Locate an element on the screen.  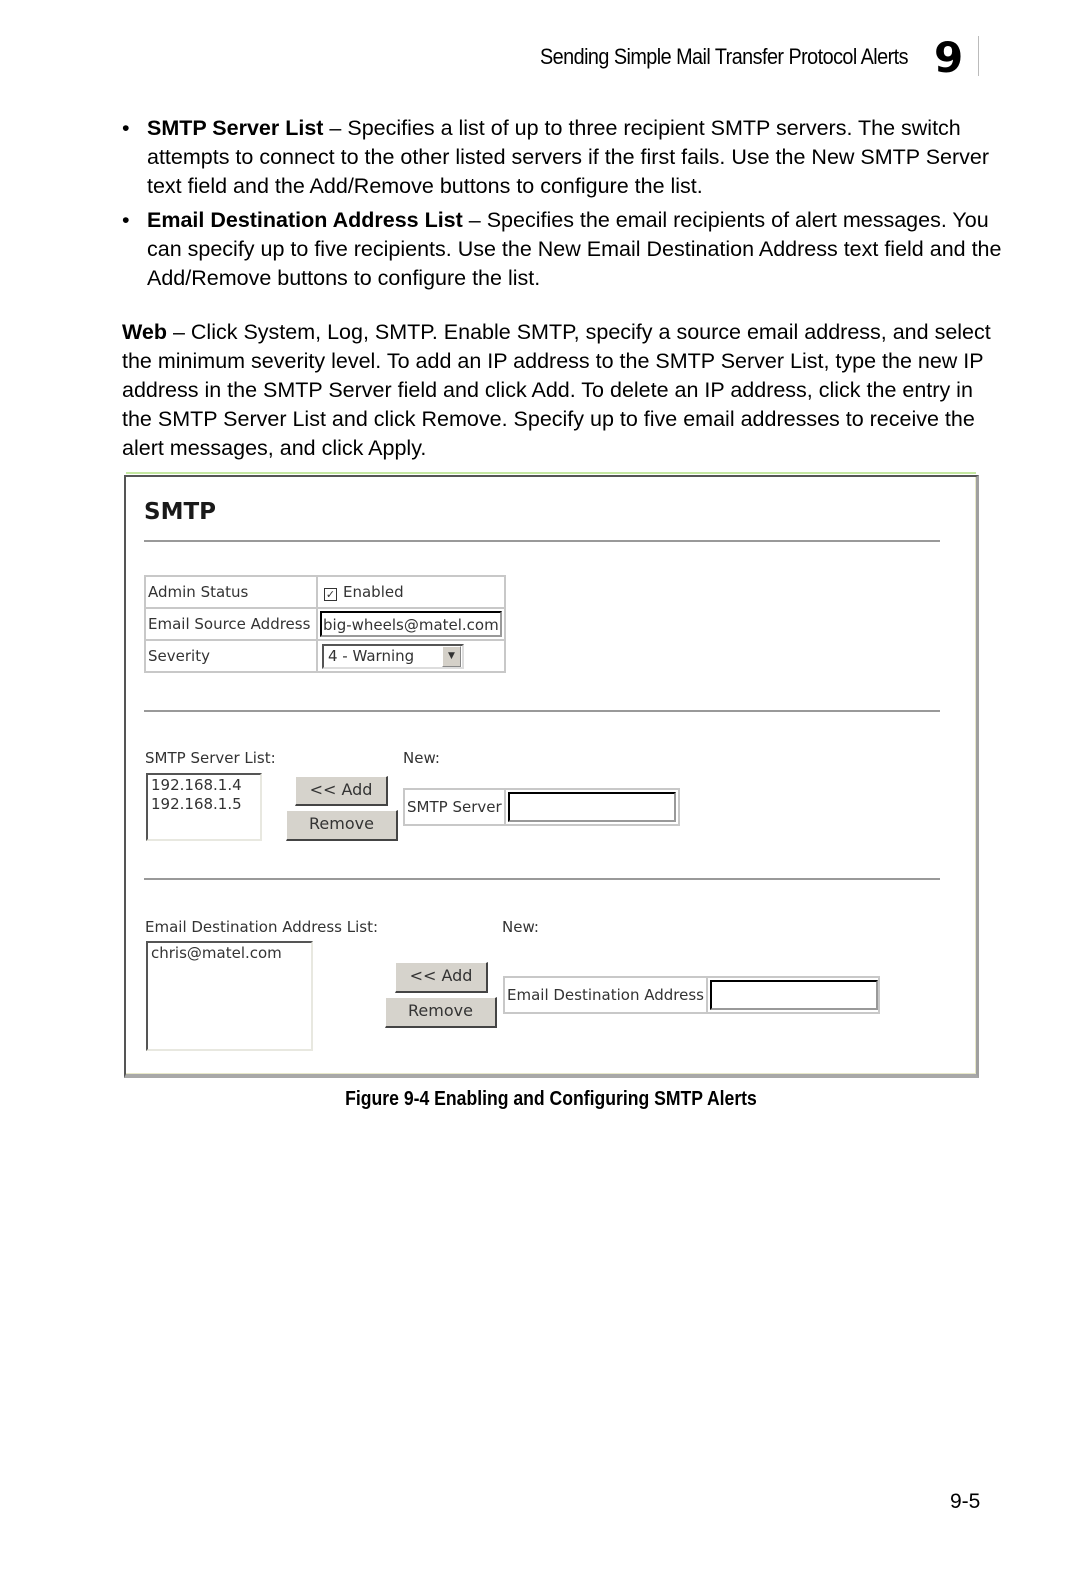
admin-status-label: Admin Status is located at coordinates (231, 592).